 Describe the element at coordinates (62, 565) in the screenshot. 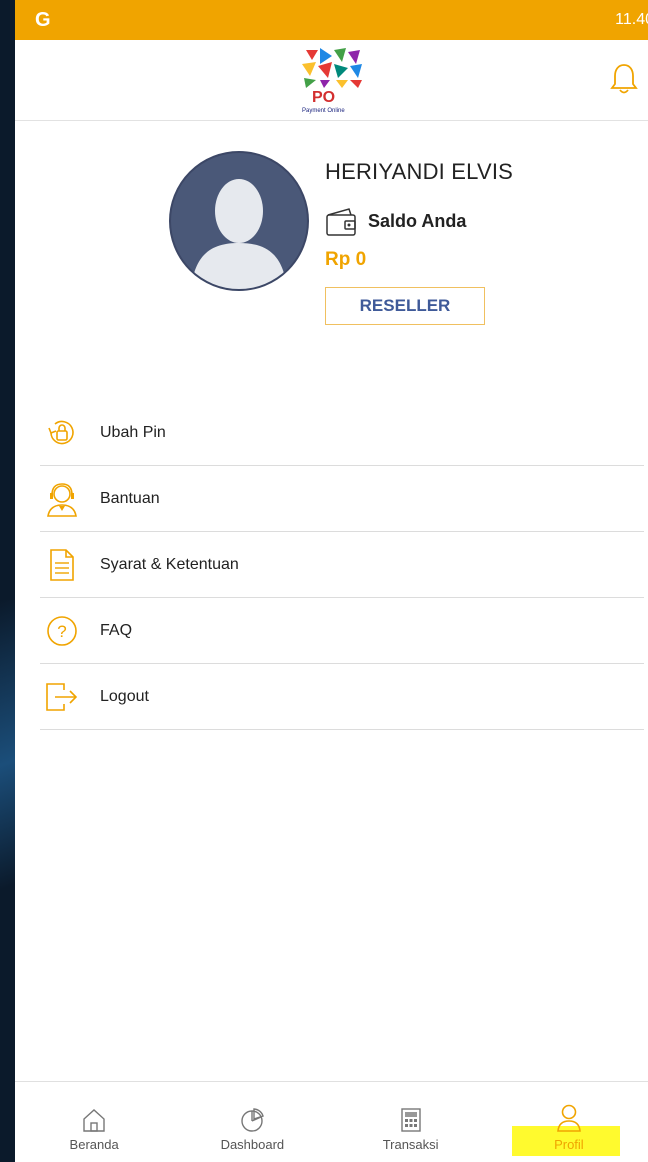

I see `document-icon` at that location.